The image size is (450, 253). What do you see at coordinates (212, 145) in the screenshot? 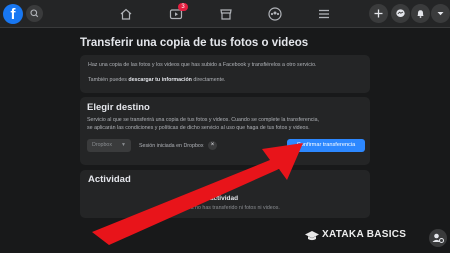
I see `disconnect-button: ×` at bounding box center [212, 145].